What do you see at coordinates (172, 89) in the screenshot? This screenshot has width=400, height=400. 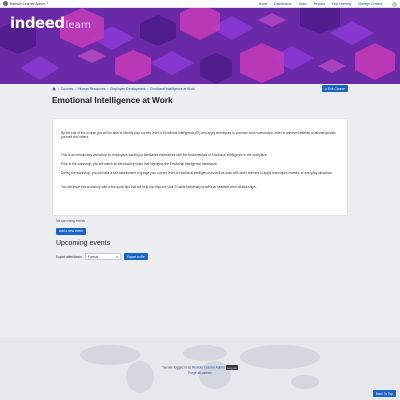 I see `breadcrumb-current-course: Emotional Intelligence at Work` at bounding box center [172, 89].